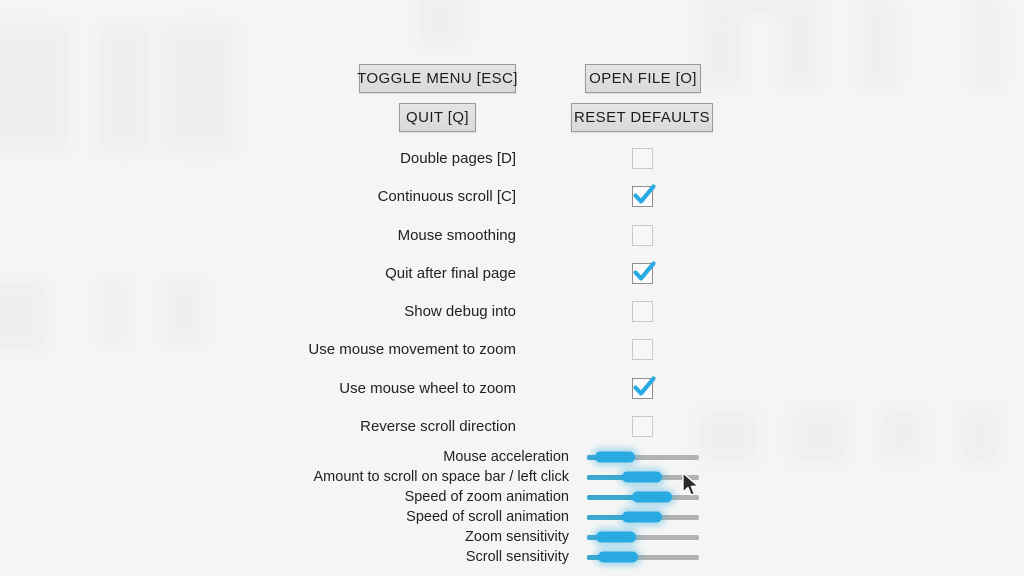 Image resolution: width=1024 pixels, height=576 pixels. I want to click on checkbox-option-label: Use mouse movement to zoom, so click(412, 349).